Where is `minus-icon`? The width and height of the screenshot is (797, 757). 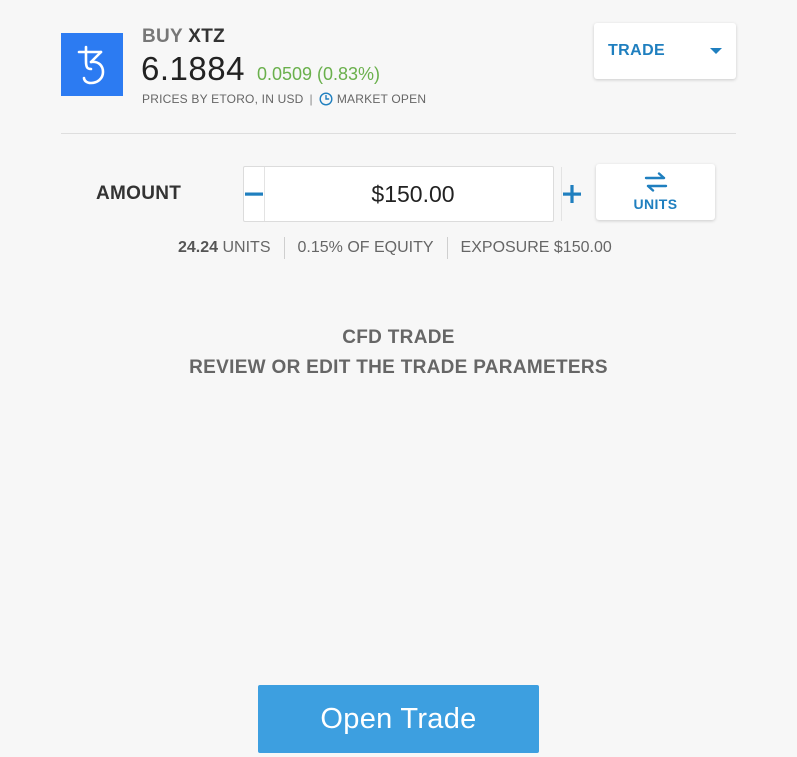
minus-icon is located at coordinates (254, 194).